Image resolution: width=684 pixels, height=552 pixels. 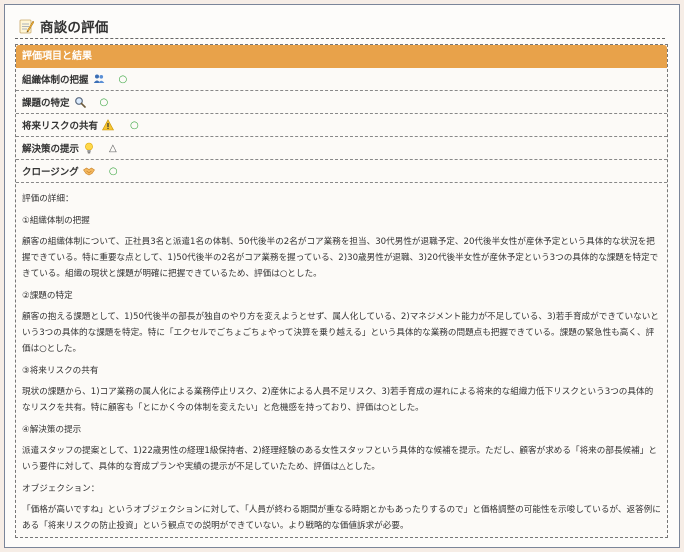 What do you see at coordinates (47, 296) in the screenshot?
I see `section-heading: ②課題の特定` at bounding box center [47, 296].